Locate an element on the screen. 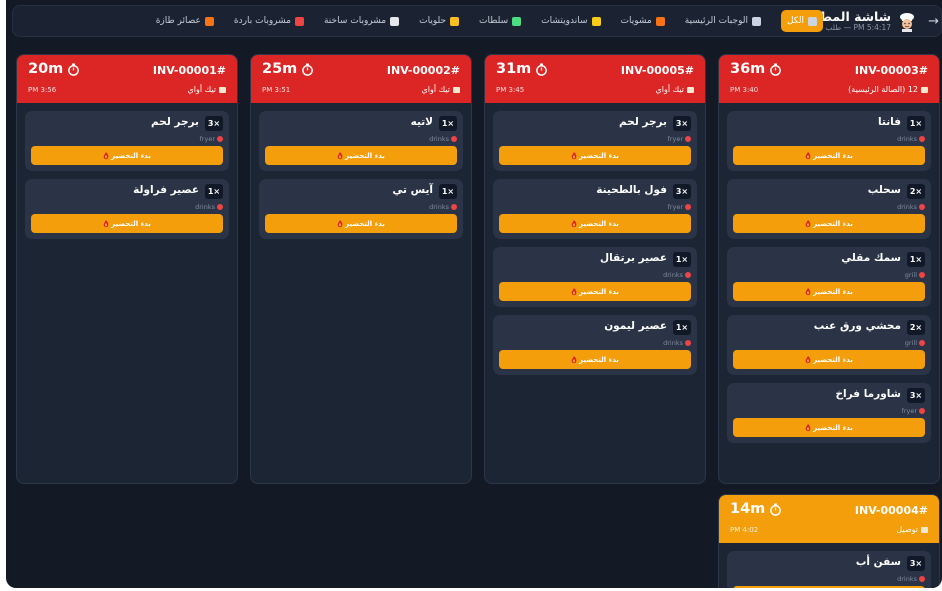  tab-label: الكل is located at coordinates (795, 21).